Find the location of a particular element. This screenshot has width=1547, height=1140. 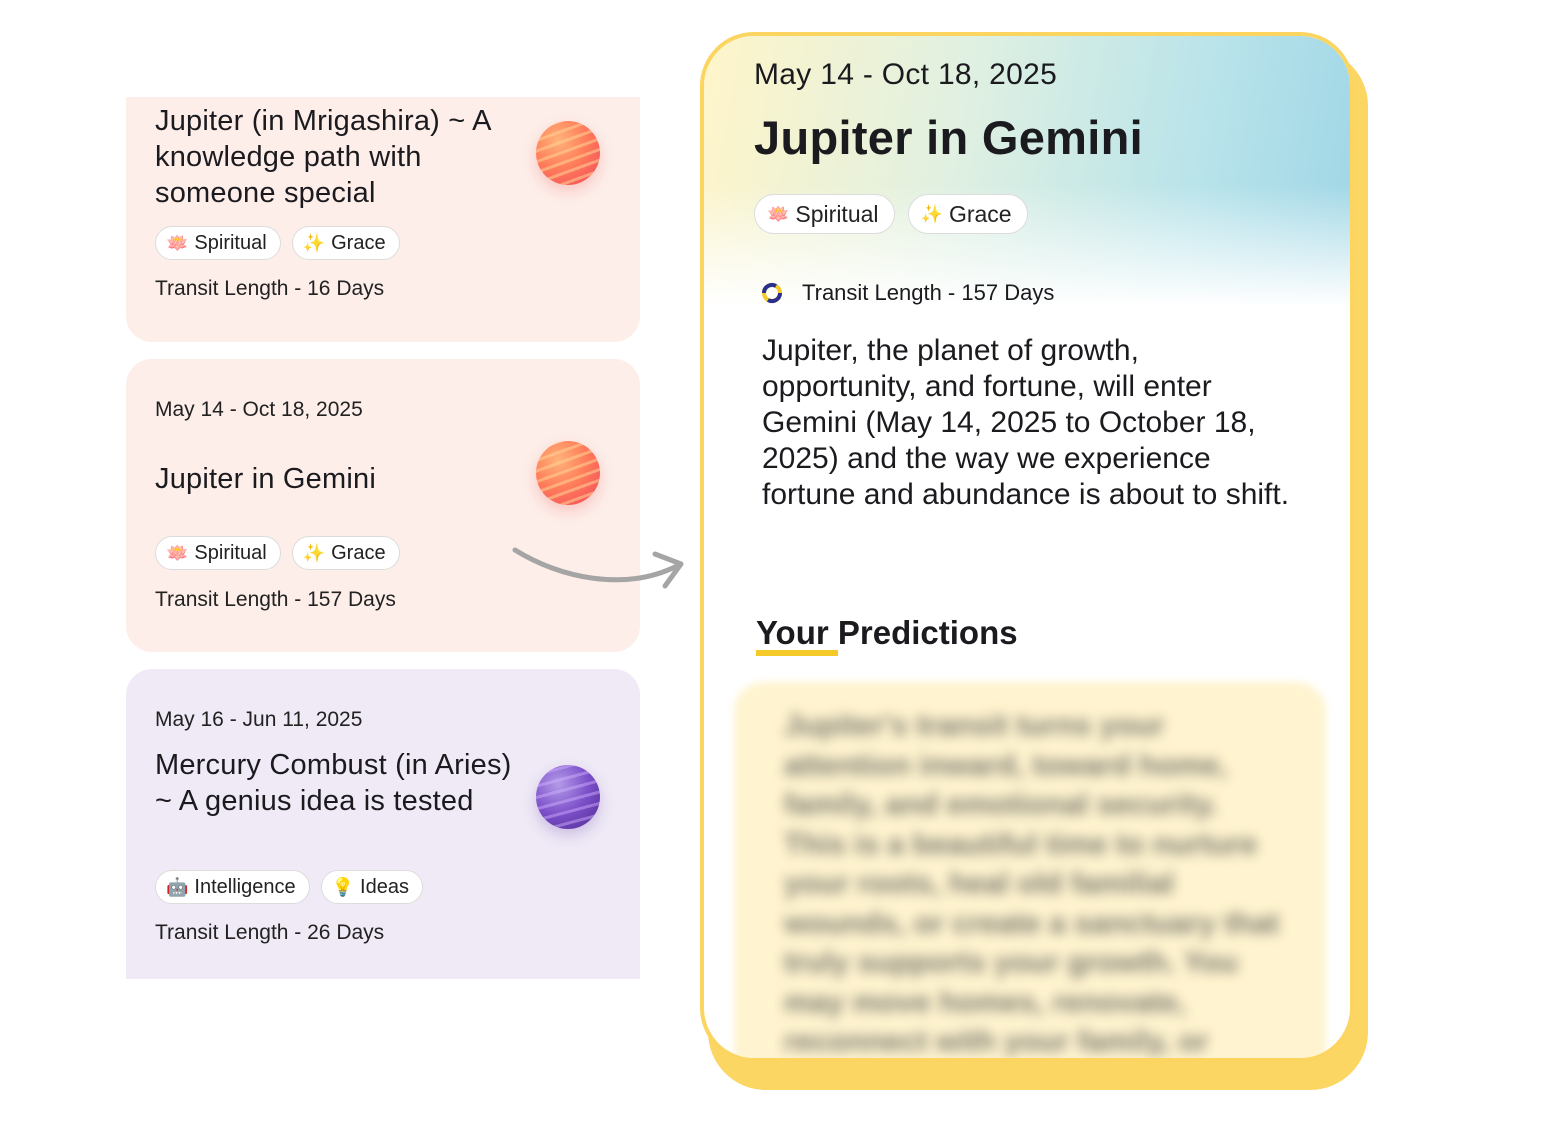

predictions-heading: Your Predictions is located at coordinates (887, 632).